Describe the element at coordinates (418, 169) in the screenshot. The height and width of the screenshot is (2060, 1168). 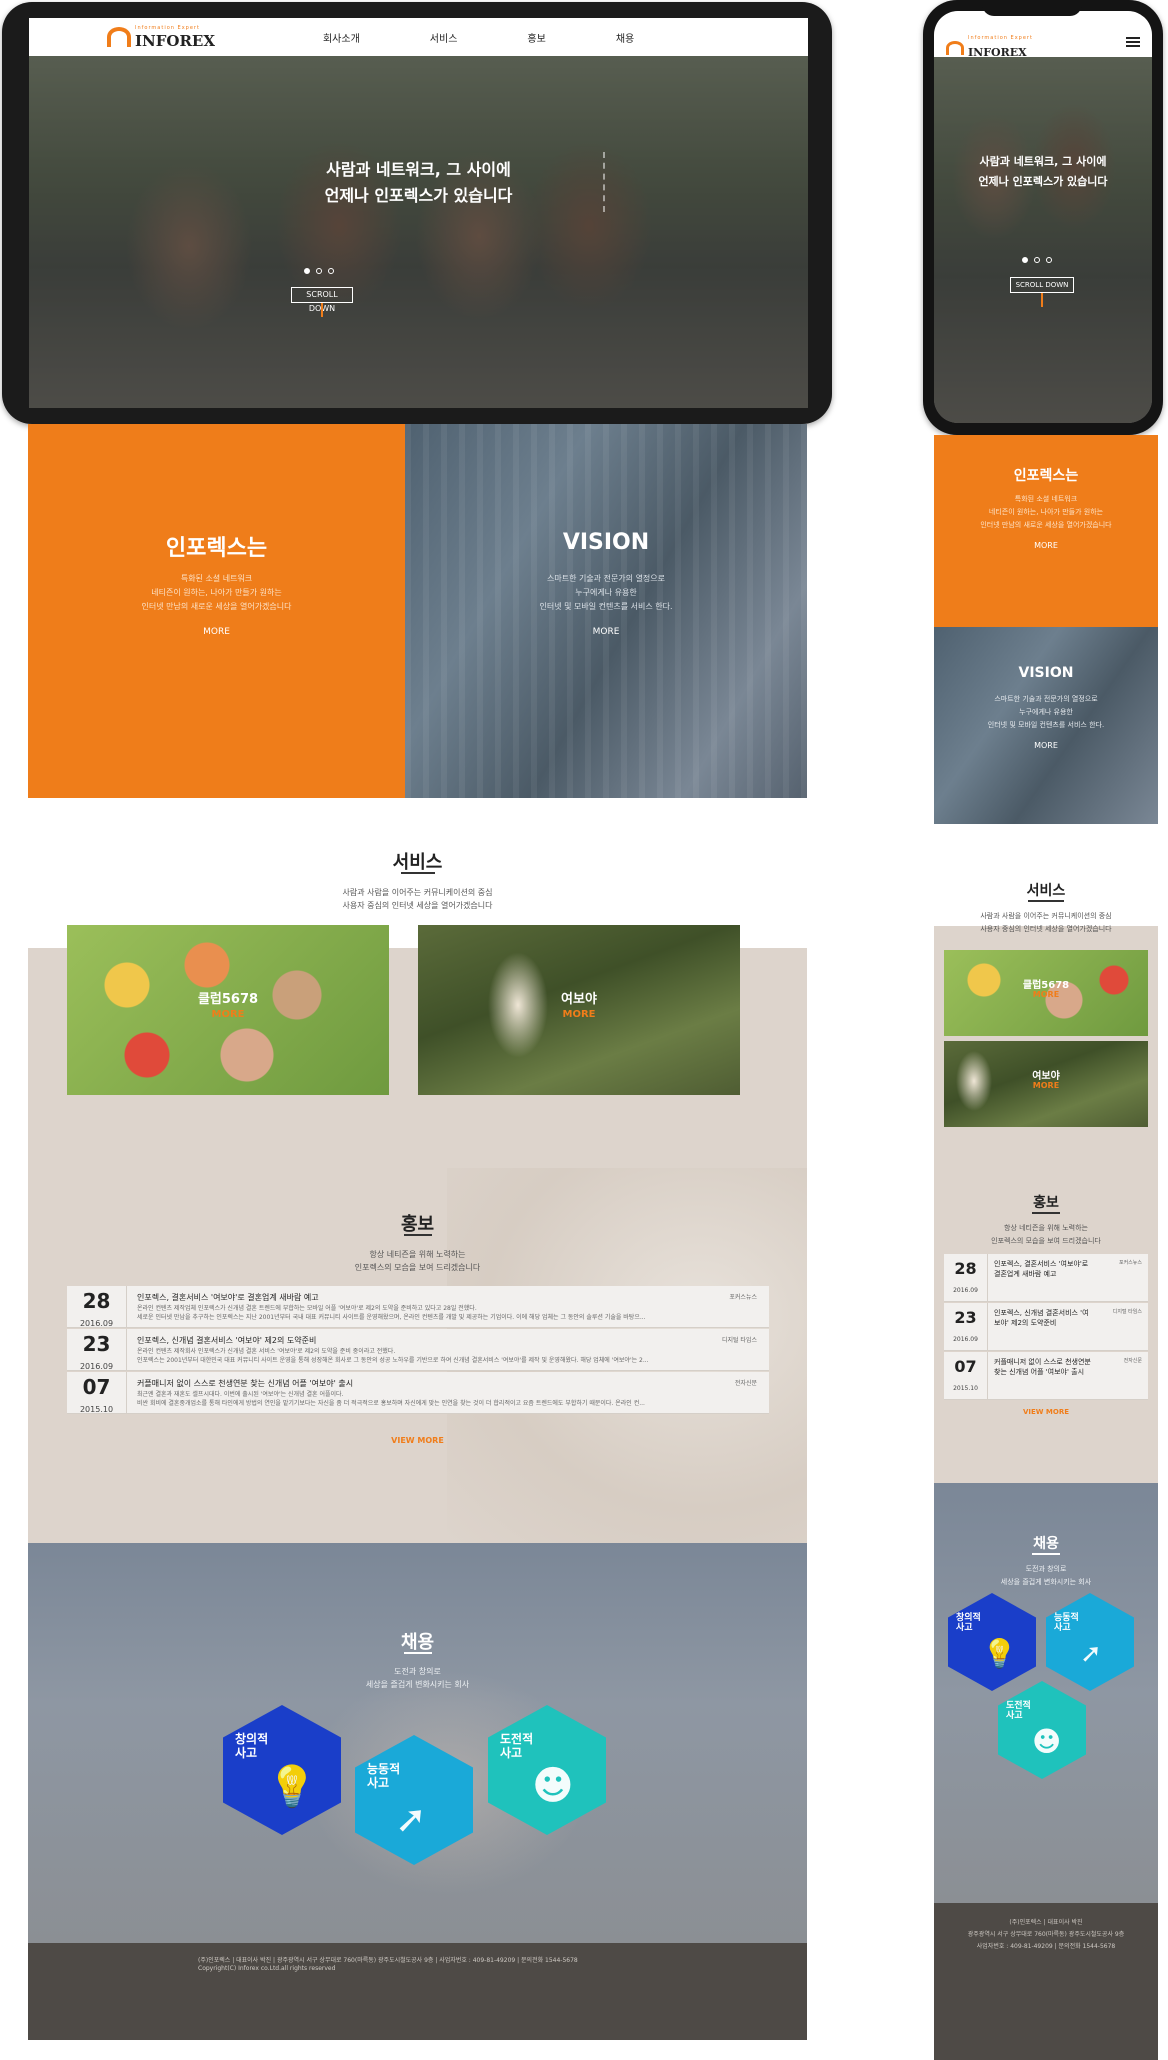
I see `hero-line1: 사람과 네트워크, 그 사이에` at that location.